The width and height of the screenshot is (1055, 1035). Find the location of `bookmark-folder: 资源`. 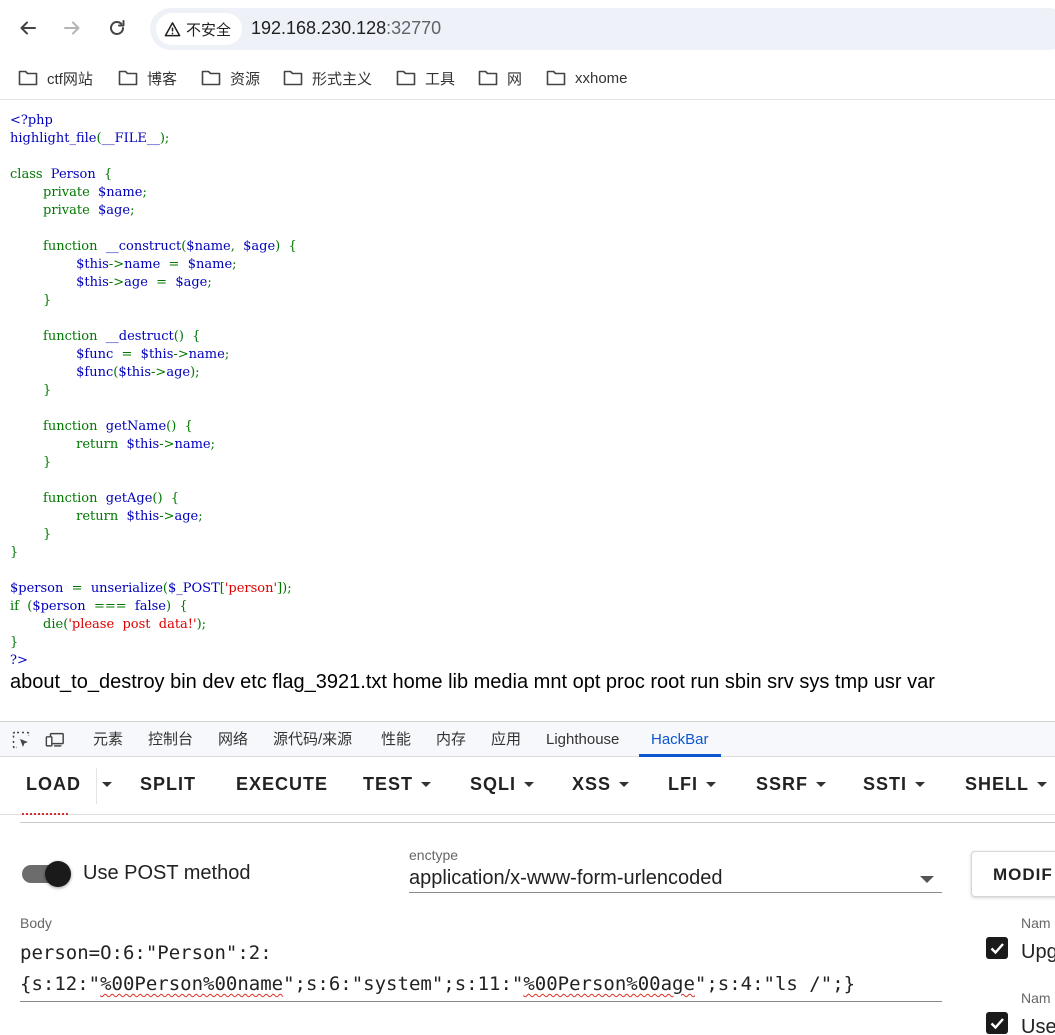

bookmark-folder: 资源 is located at coordinates (230, 78).